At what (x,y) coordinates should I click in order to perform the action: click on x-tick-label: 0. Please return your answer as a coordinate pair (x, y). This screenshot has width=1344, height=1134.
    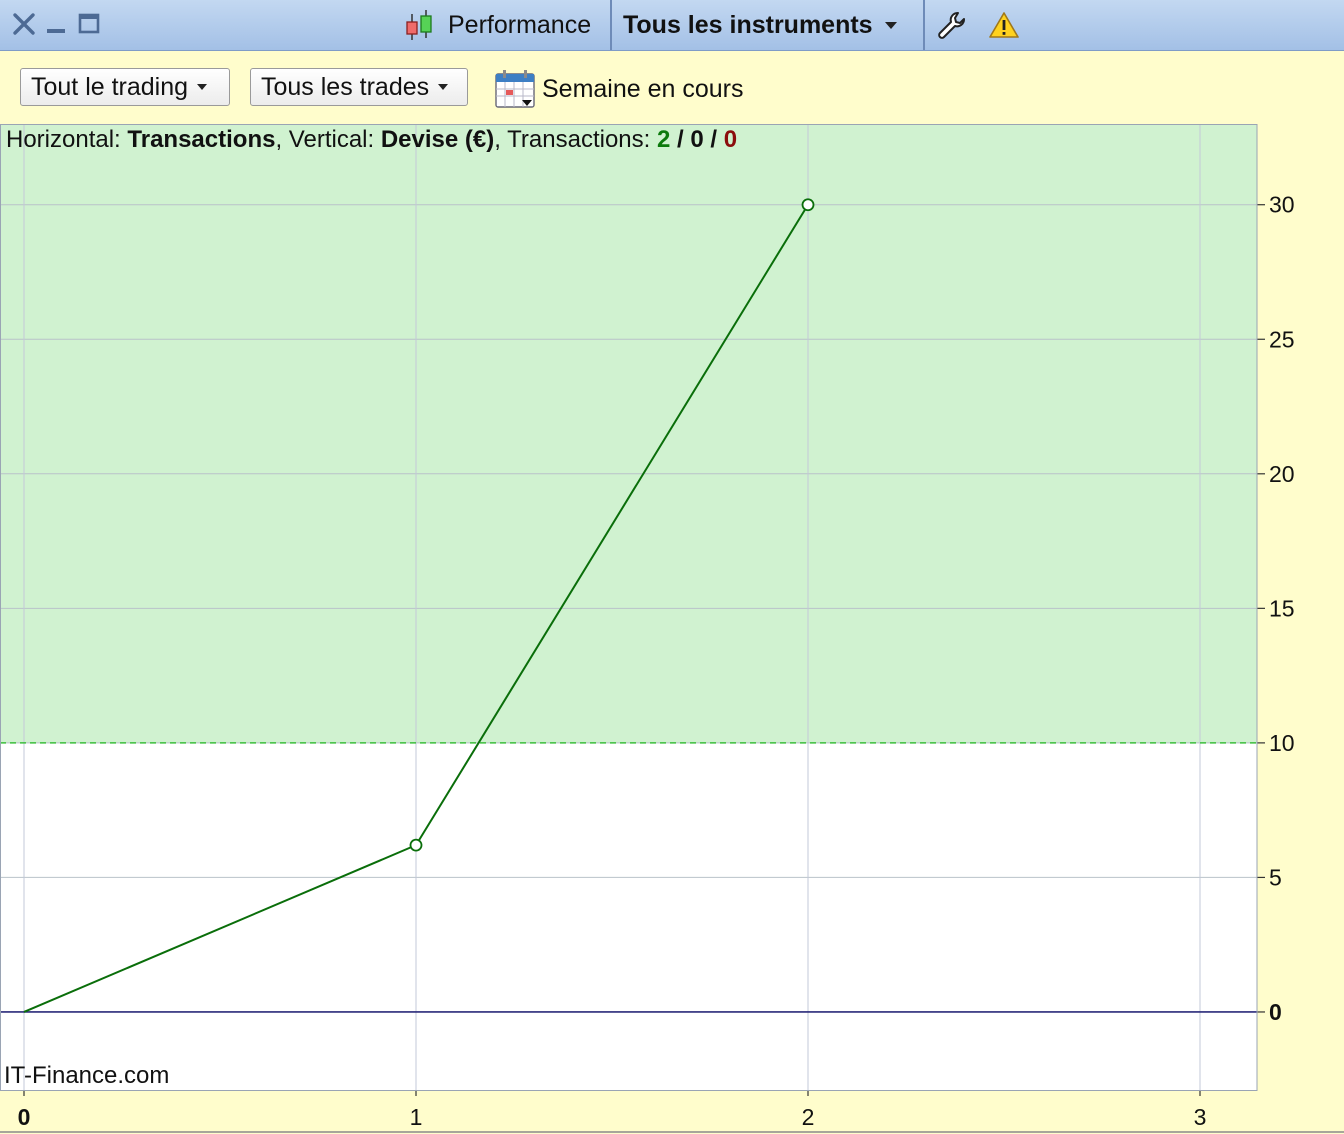
    Looking at the image, I should click on (24, 1117).